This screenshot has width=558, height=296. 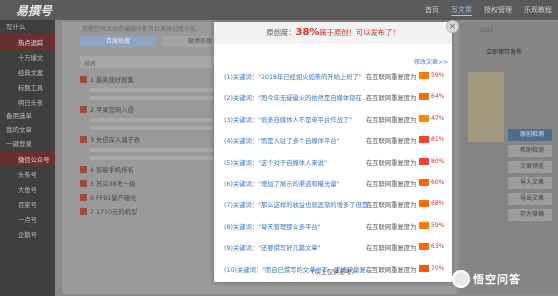 What do you see at coordinates (335, 232) in the screenshot?
I see `result-row: (8)关键词："每天管理那么多平台" 在互联网重复度为 59%` at bounding box center [335, 232].